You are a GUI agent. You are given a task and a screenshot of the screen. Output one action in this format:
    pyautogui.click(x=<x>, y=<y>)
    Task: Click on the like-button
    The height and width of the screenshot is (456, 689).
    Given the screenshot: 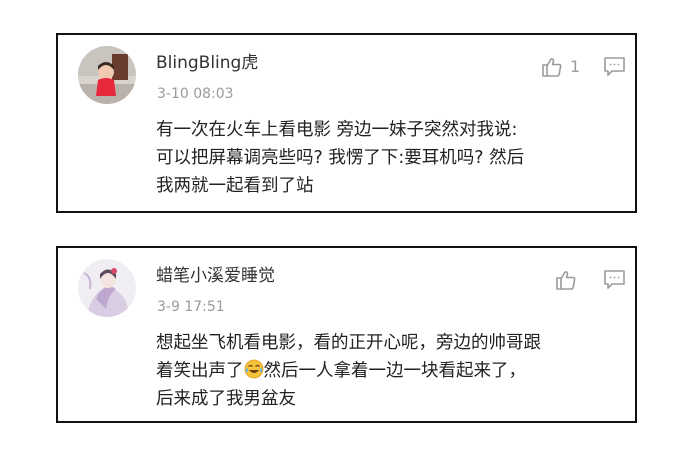 What is the action you would take?
    pyautogui.click(x=566, y=280)
    